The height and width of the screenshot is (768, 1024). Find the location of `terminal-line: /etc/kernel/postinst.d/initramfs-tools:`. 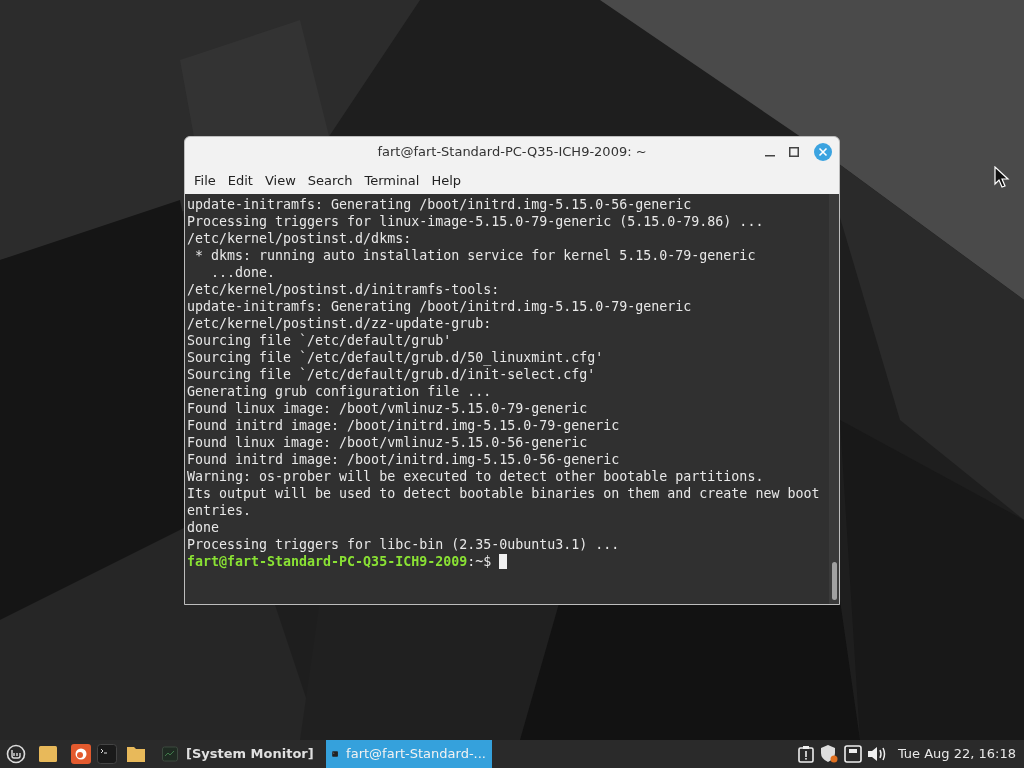

terminal-line: /etc/kernel/postinst.d/initramfs-tools: is located at coordinates (344, 289).